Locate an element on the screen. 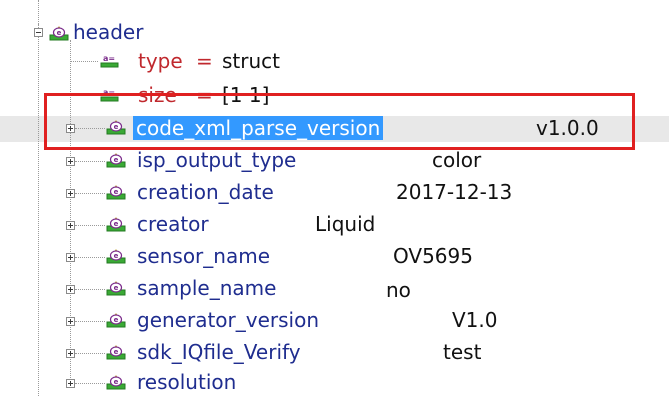 Image resolution: width=669 pixels, height=396 pixels. node-value: 2017-12-13 is located at coordinates (454, 192).